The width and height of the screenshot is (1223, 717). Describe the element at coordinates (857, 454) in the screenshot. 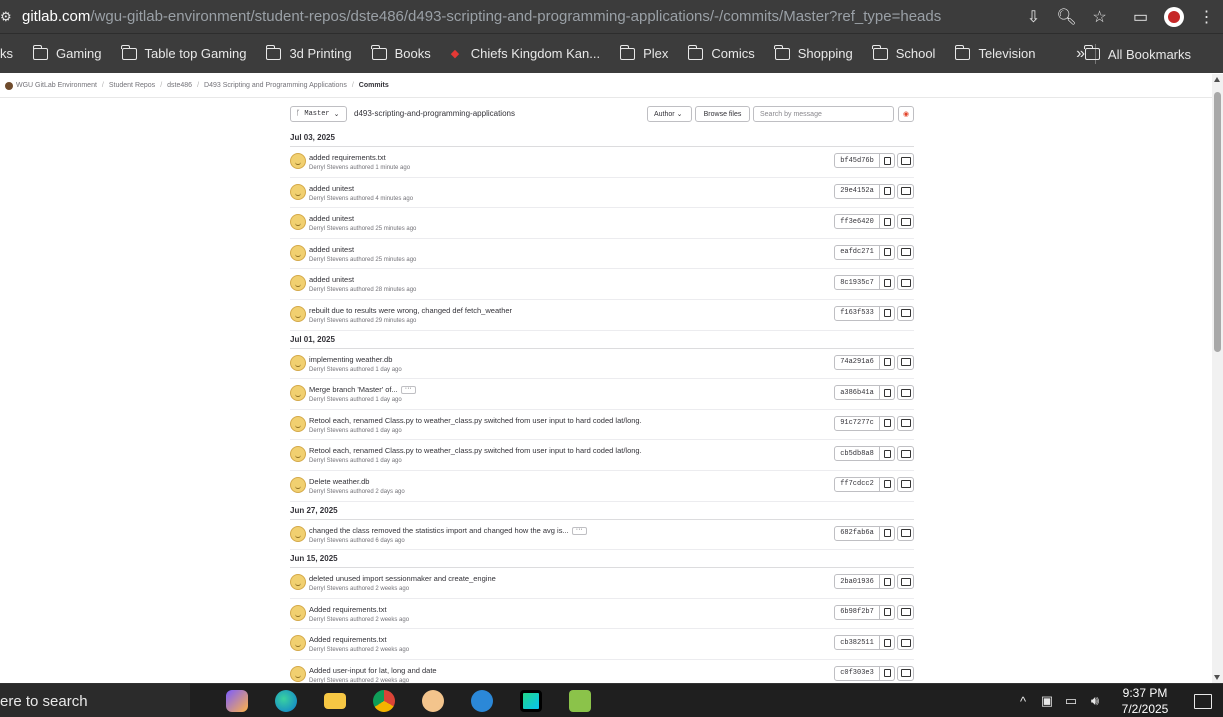

I see `commit-sha-button: cb5db8a8` at that location.